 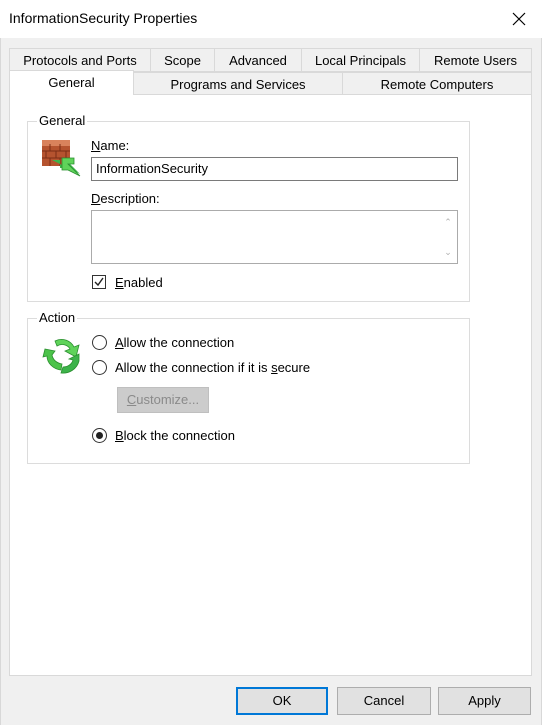 I want to click on firewall-rule-icon, so click(x=61, y=158).